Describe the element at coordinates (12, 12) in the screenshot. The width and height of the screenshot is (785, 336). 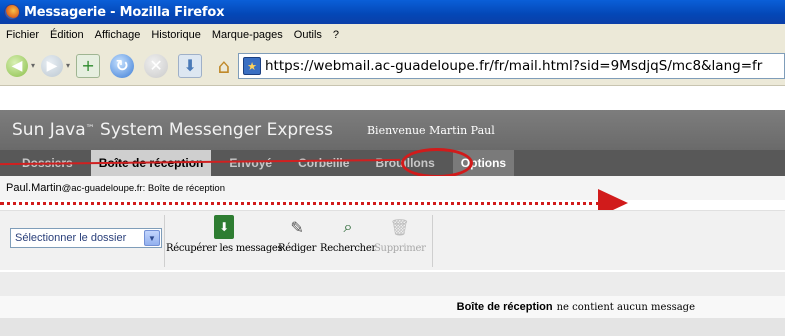
I see `firefox-icon` at that location.